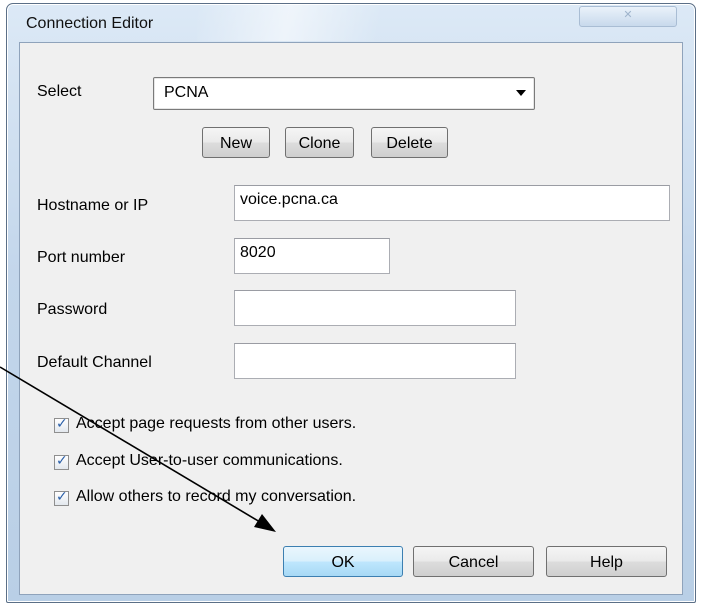 The image size is (702, 611). Describe the element at coordinates (93, 205) in the screenshot. I see `hostname-label: Hostname or IP` at that location.